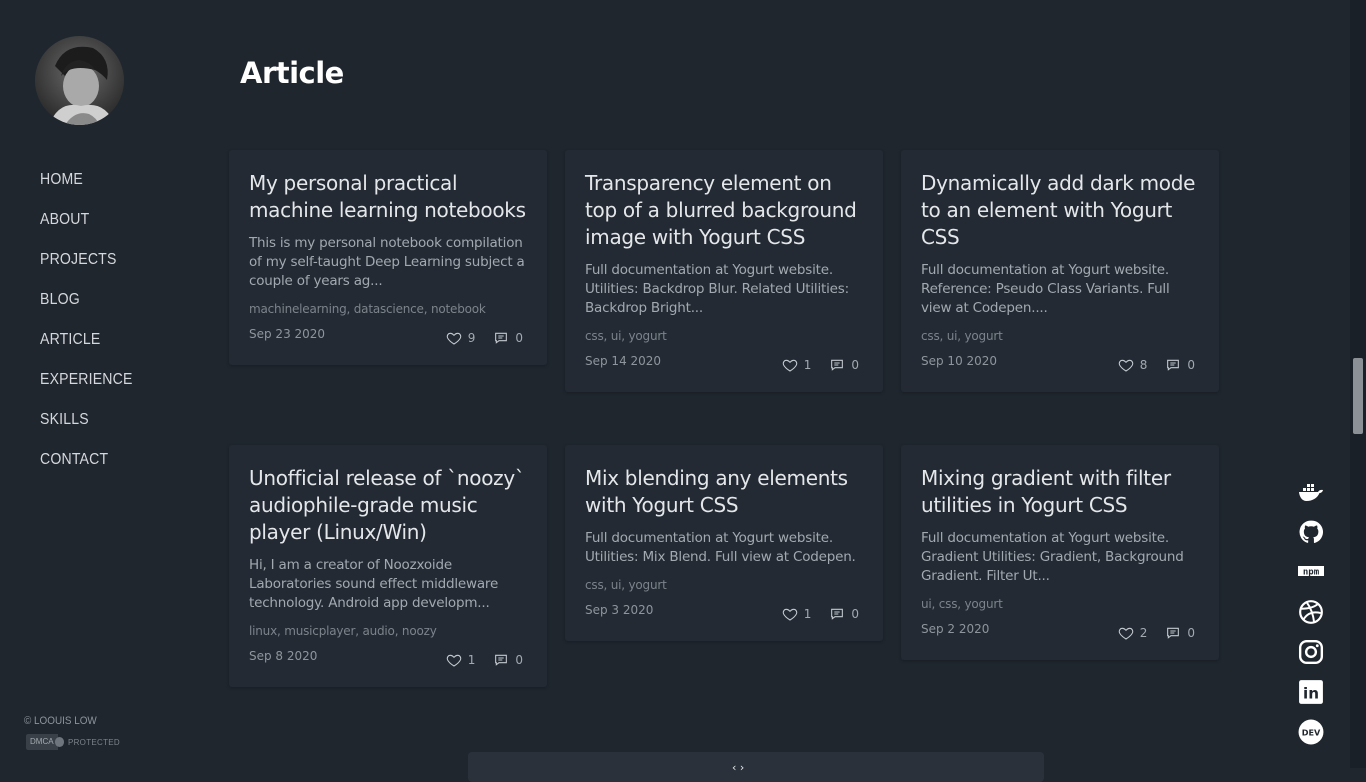  I want to click on article-date: Sep 8 2020, so click(283, 656).